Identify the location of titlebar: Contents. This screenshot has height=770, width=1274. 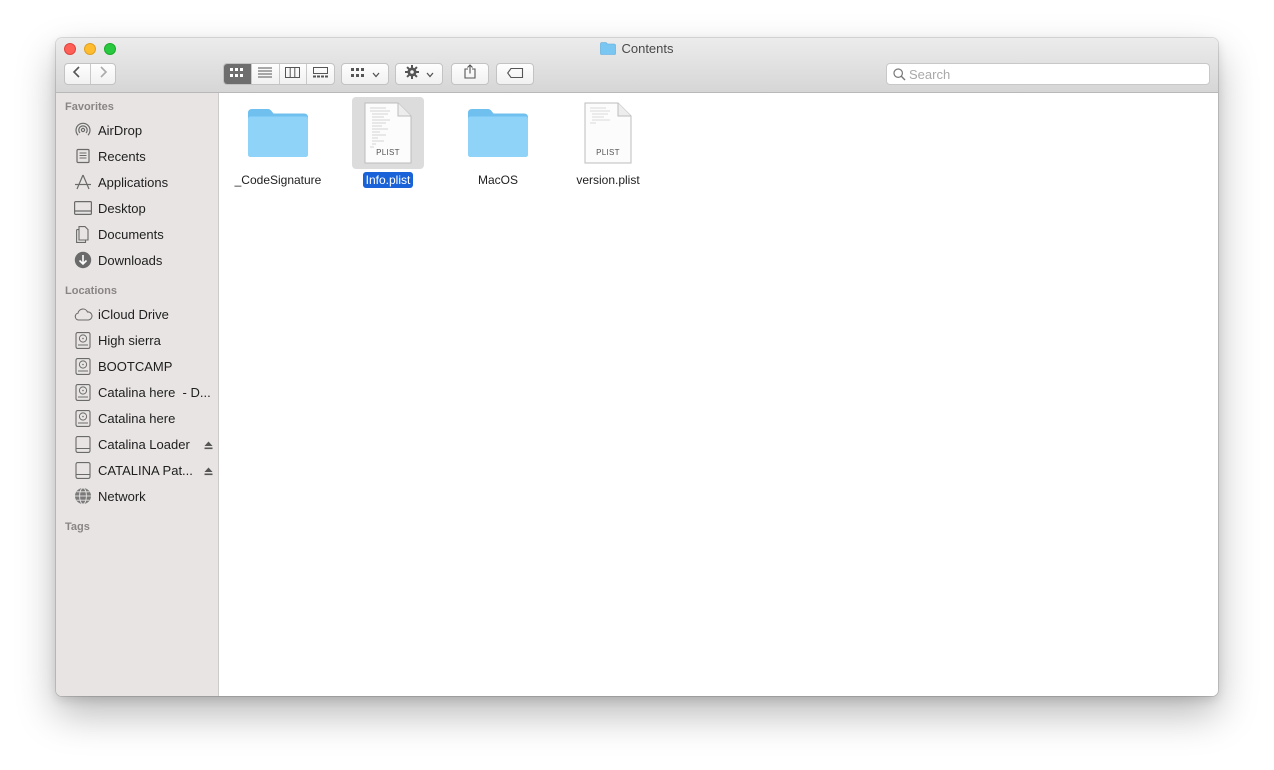
(637, 65).